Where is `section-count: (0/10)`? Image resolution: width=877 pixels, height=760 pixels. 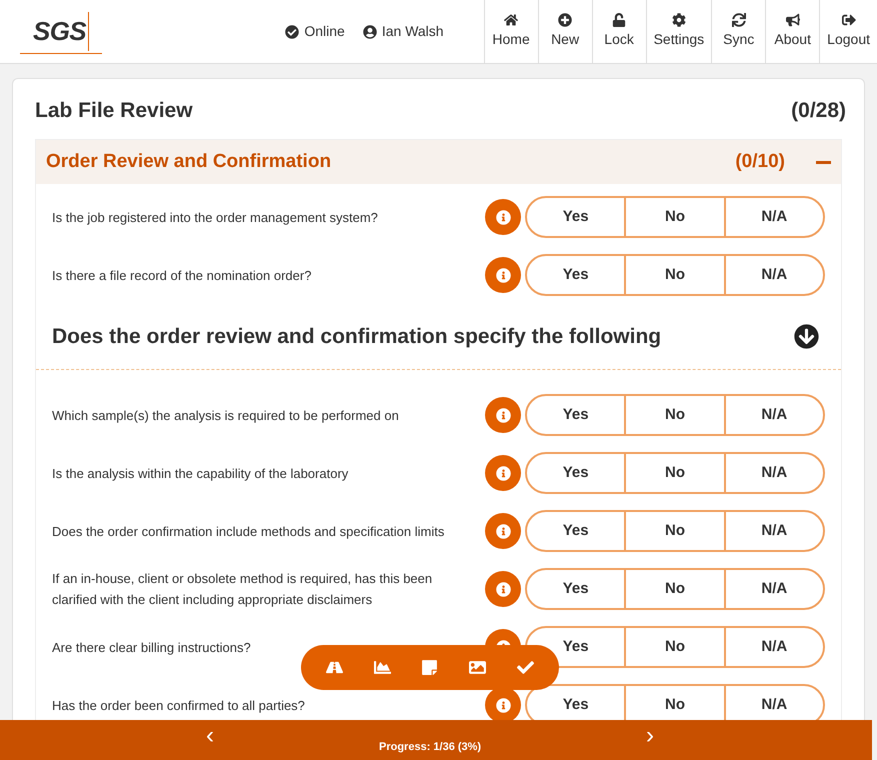 section-count: (0/10) is located at coordinates (760, 162).